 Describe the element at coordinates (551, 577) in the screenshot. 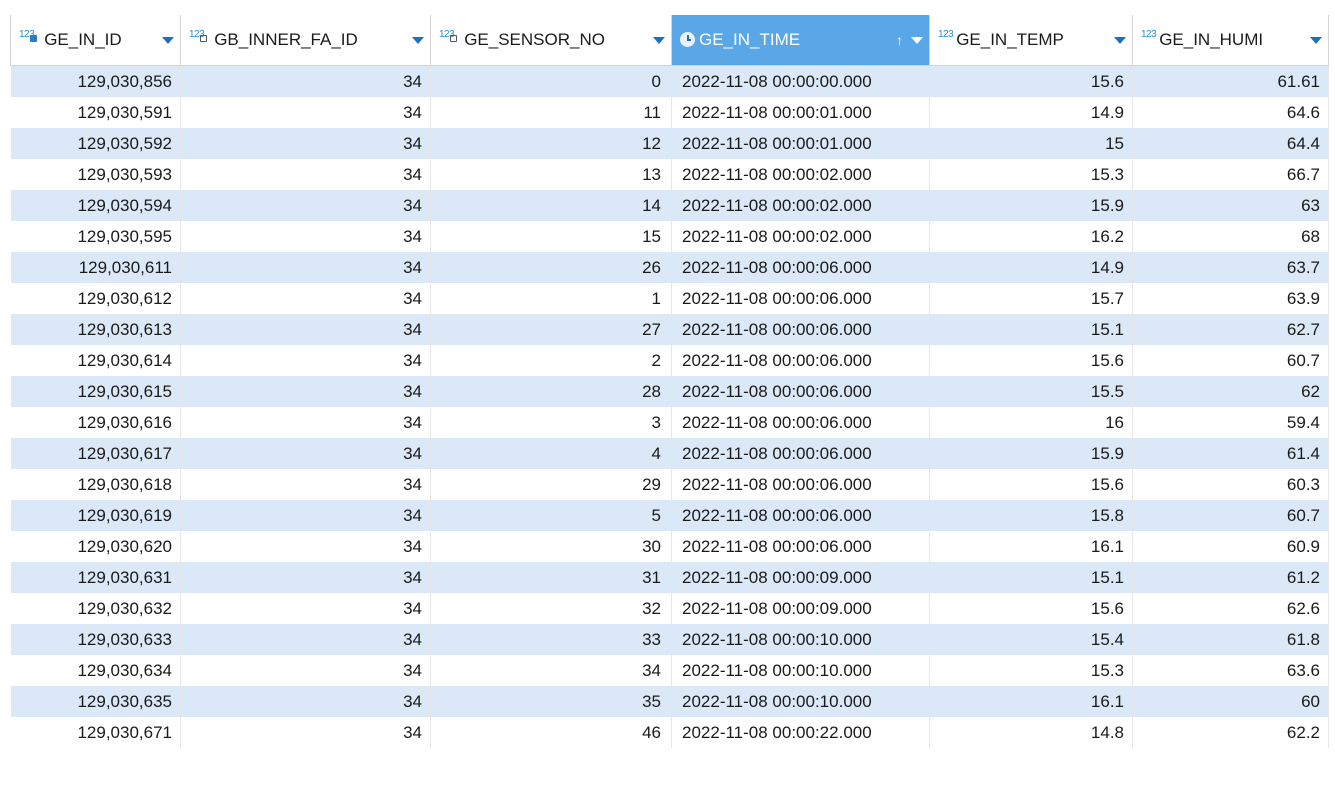

I see `cell-ge-sensor-no: 31` at that location.